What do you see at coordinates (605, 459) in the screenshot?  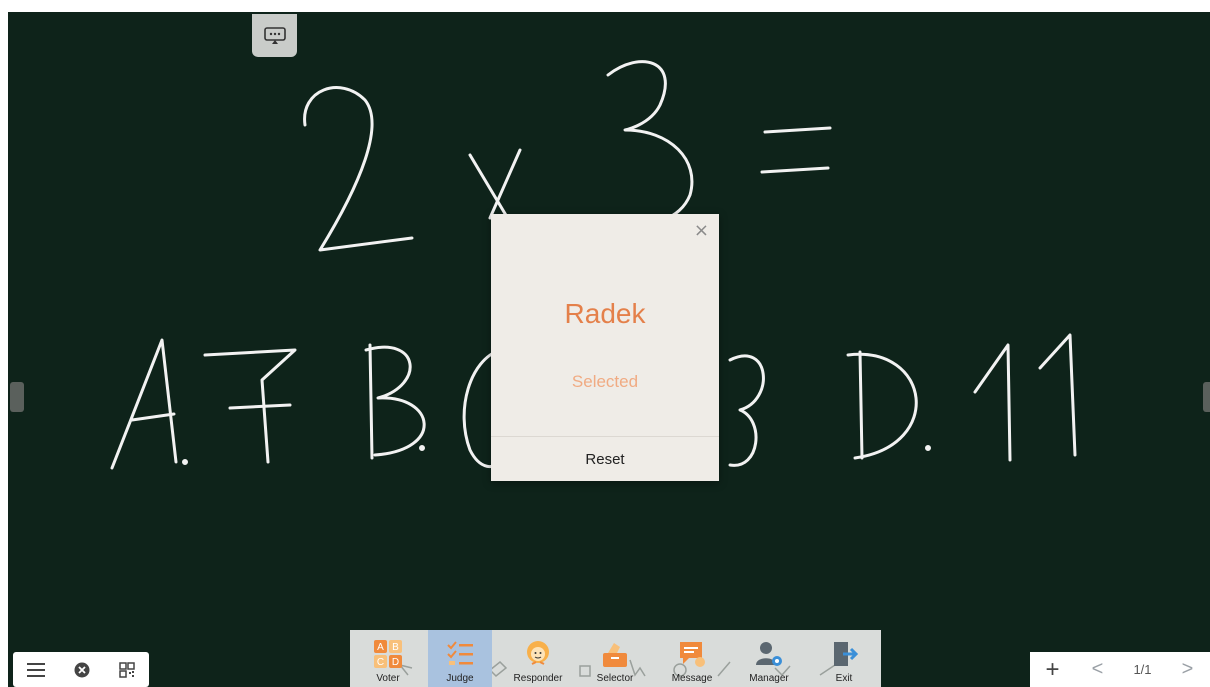 I see `reset-button: Reset` at bounding box center [605, 459].